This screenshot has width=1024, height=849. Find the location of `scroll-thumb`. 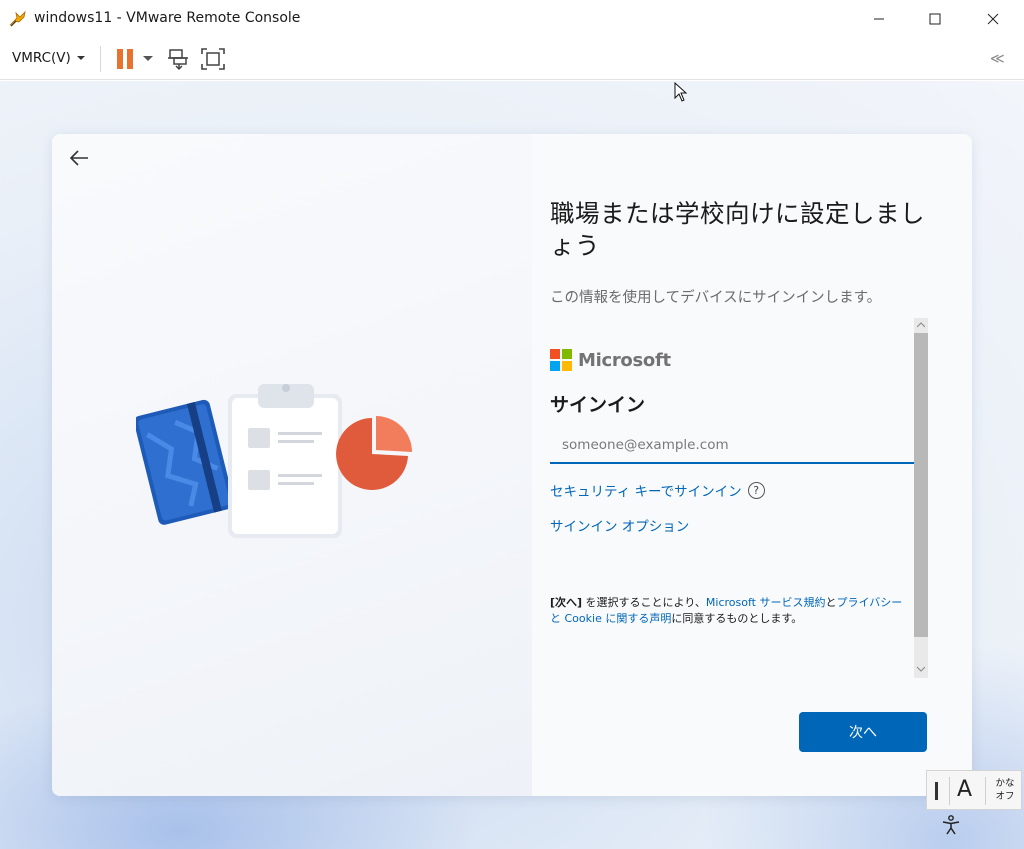

scroll-thumb is located at coordinates (921, 485).